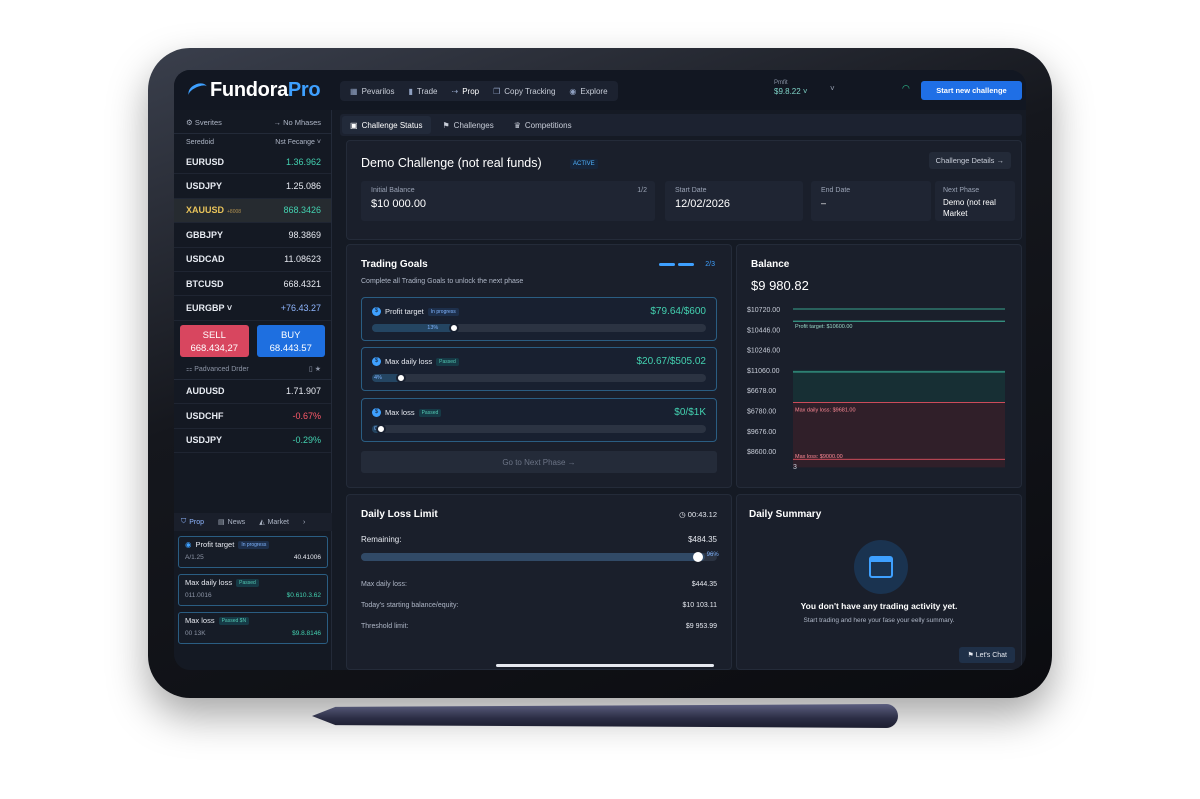  Describe the element at coordinates (407, 412) in the screenshot. I see `goal-title-row: $ Max loss Passed` at that location.